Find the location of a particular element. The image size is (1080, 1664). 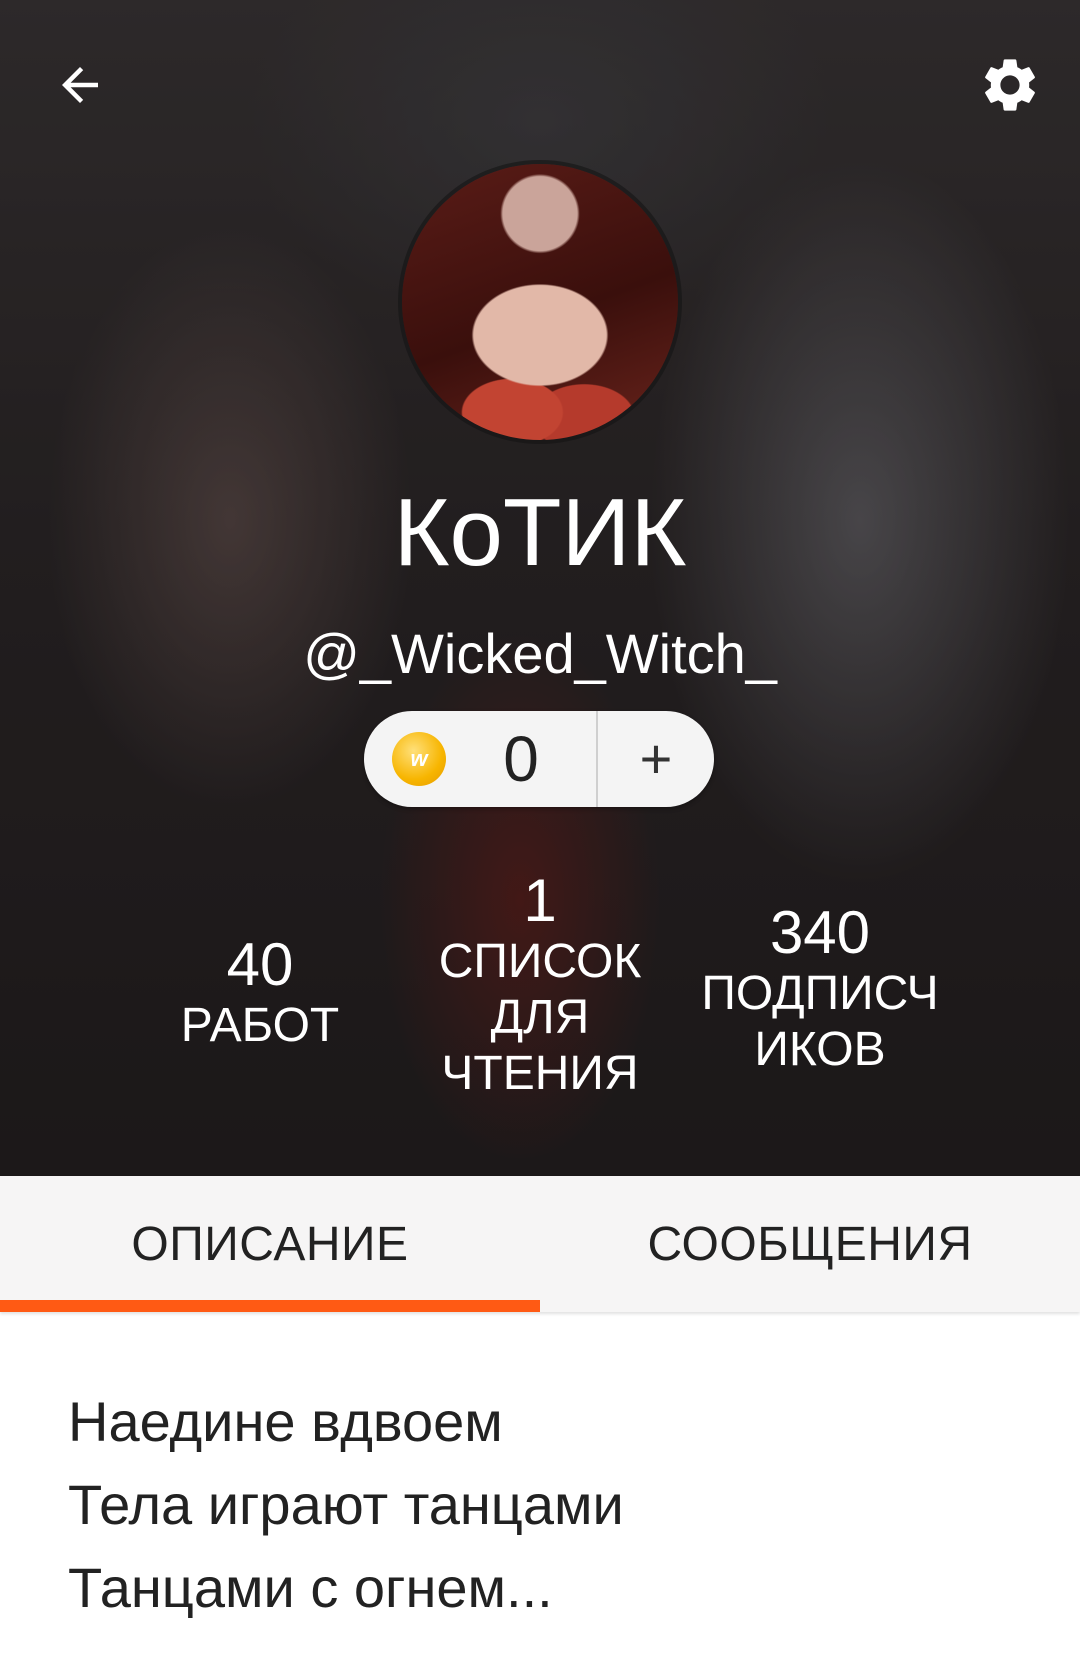

add-coins-button: + is located at coordinates (656, 759).